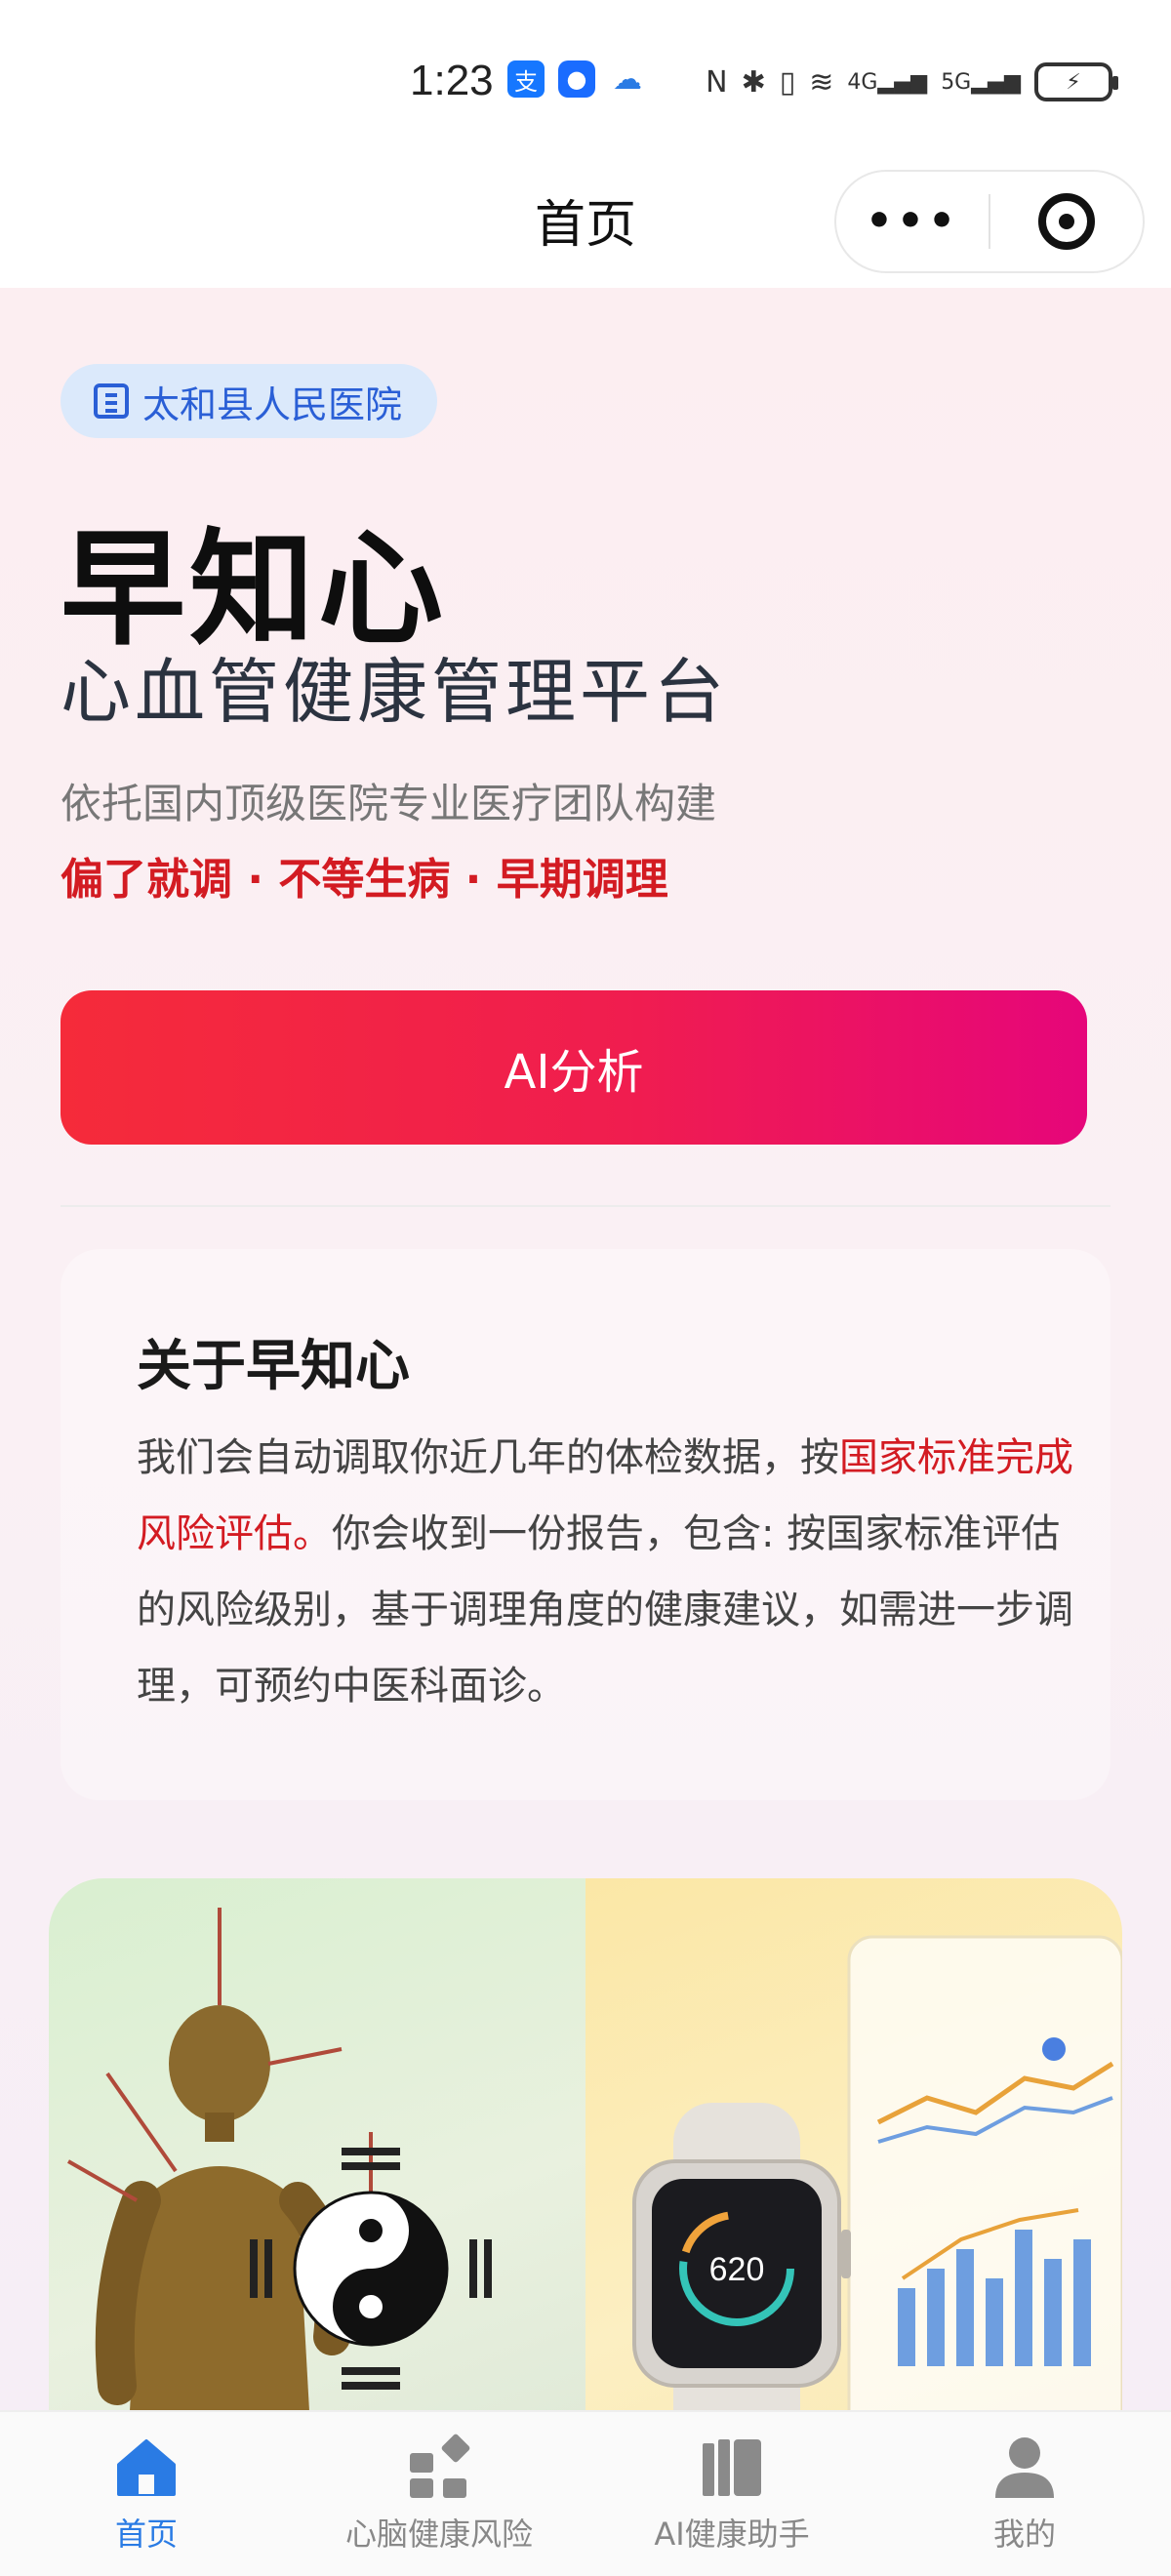 The image size is (1171, 2576). I want to click on hospital-badge: 太和县人民医院, so click(249, 401).